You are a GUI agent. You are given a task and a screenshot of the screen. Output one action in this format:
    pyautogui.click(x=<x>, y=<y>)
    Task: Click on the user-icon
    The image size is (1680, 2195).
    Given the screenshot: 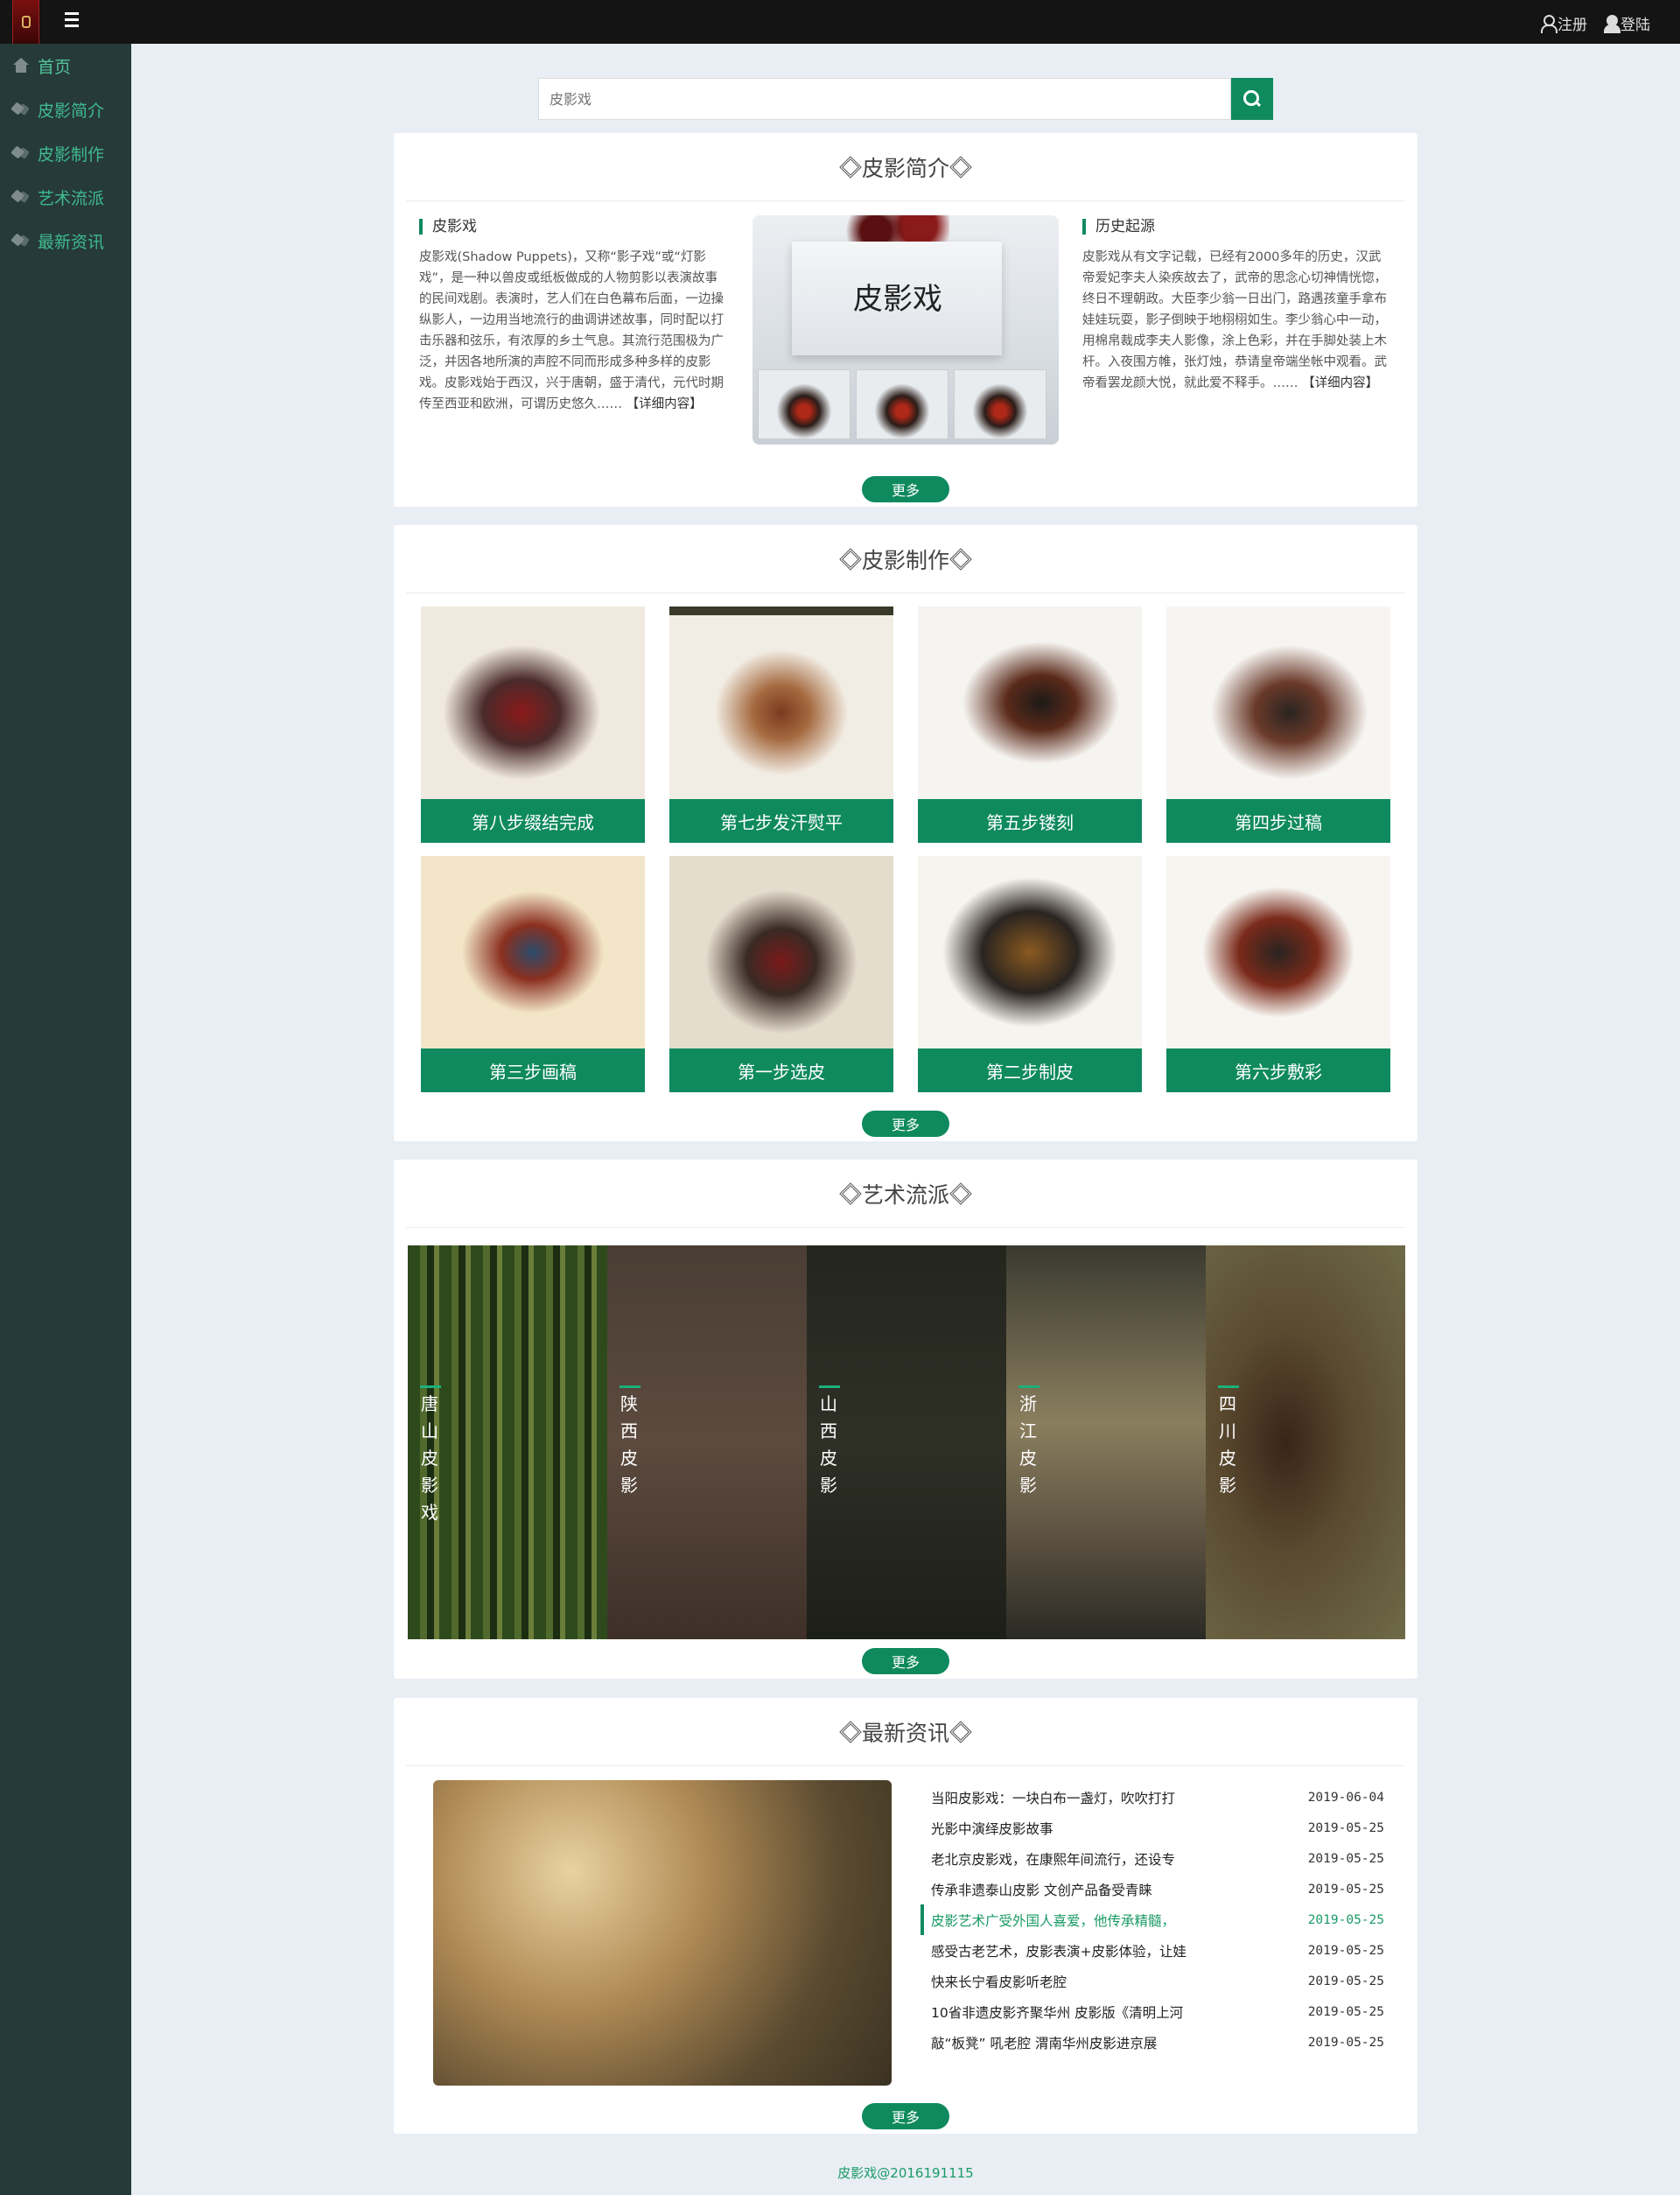 What is the action you would take?
    pyautogui.click(x=1611, y=23)
    